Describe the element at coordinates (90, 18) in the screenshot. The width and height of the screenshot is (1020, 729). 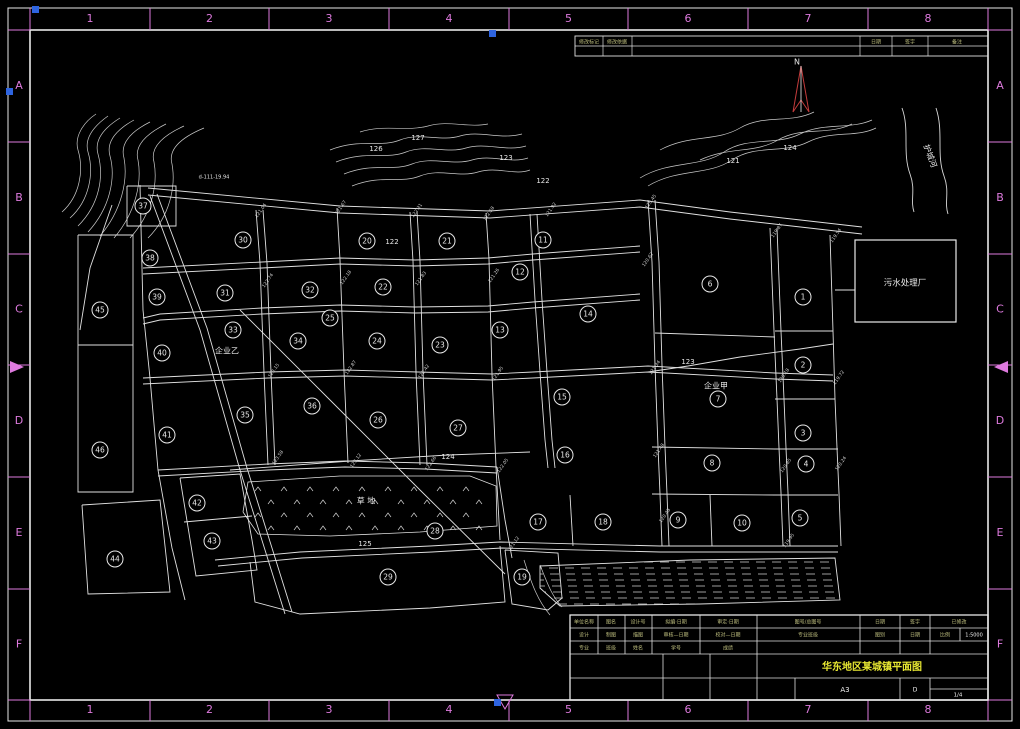
I see `grid-number-top: 1` at that location.